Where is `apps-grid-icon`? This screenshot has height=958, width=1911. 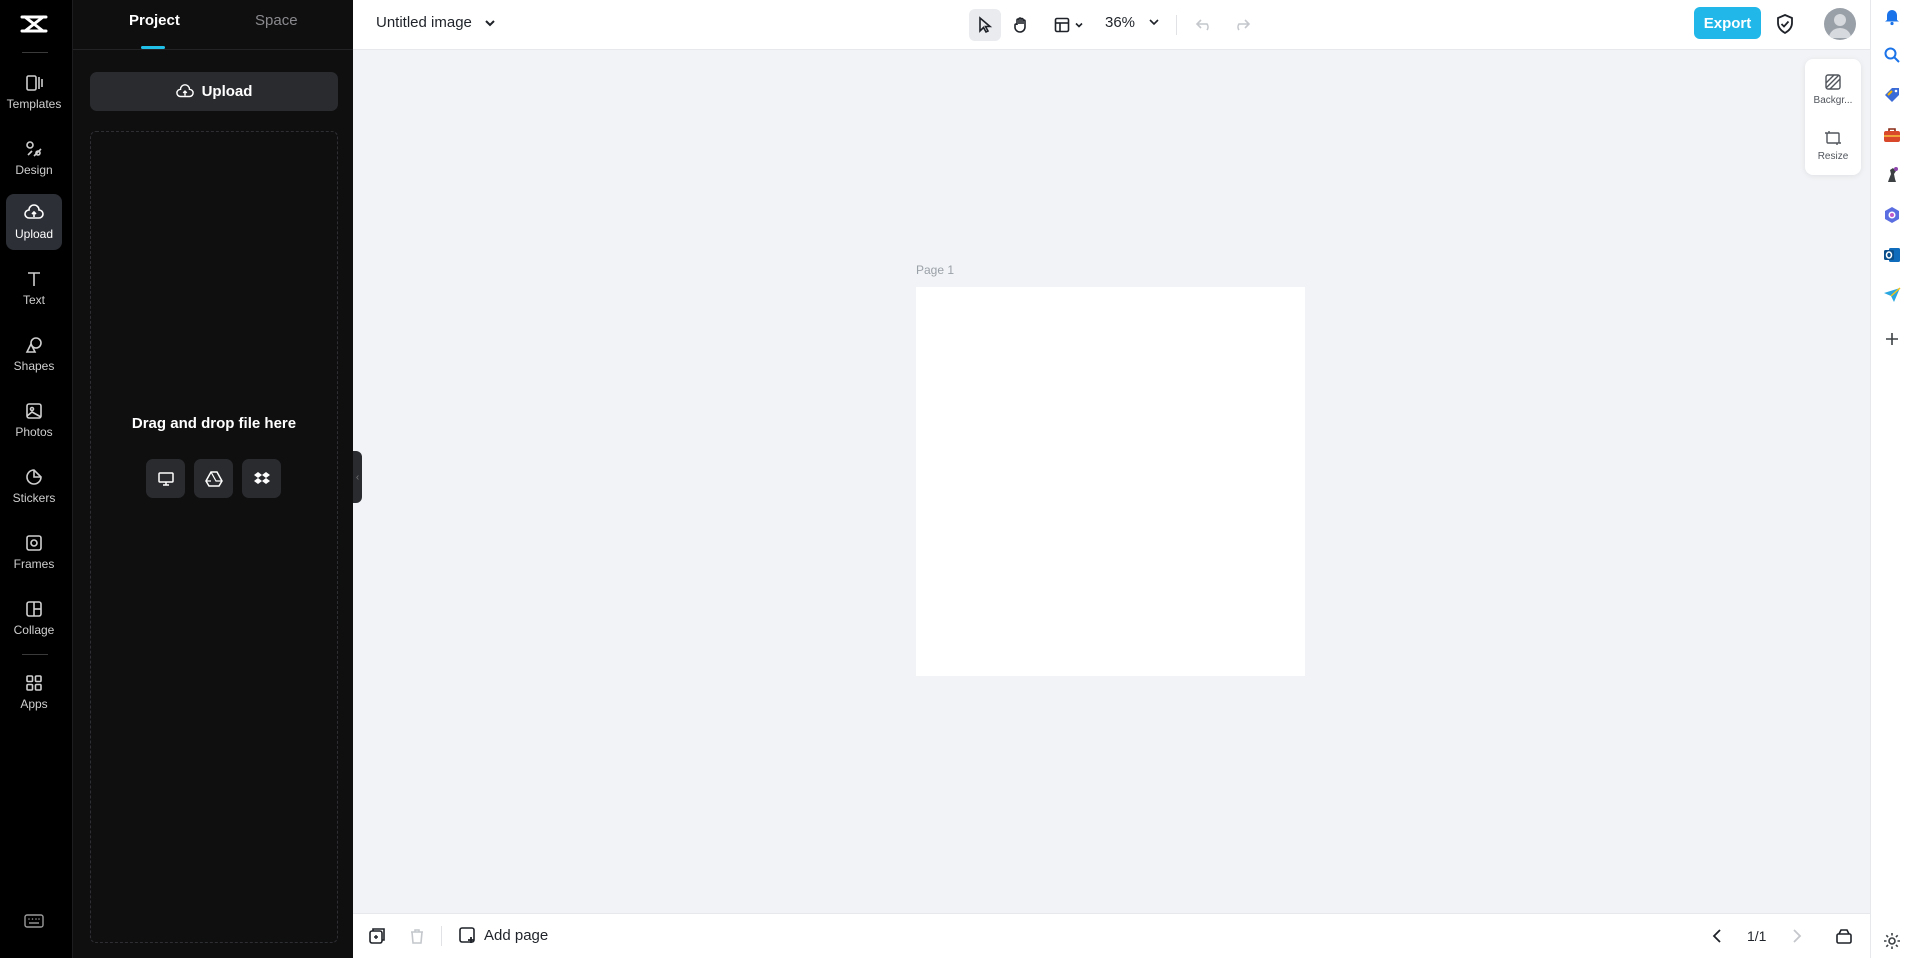 apps-grid-icon is located at coordinates (34, 683).